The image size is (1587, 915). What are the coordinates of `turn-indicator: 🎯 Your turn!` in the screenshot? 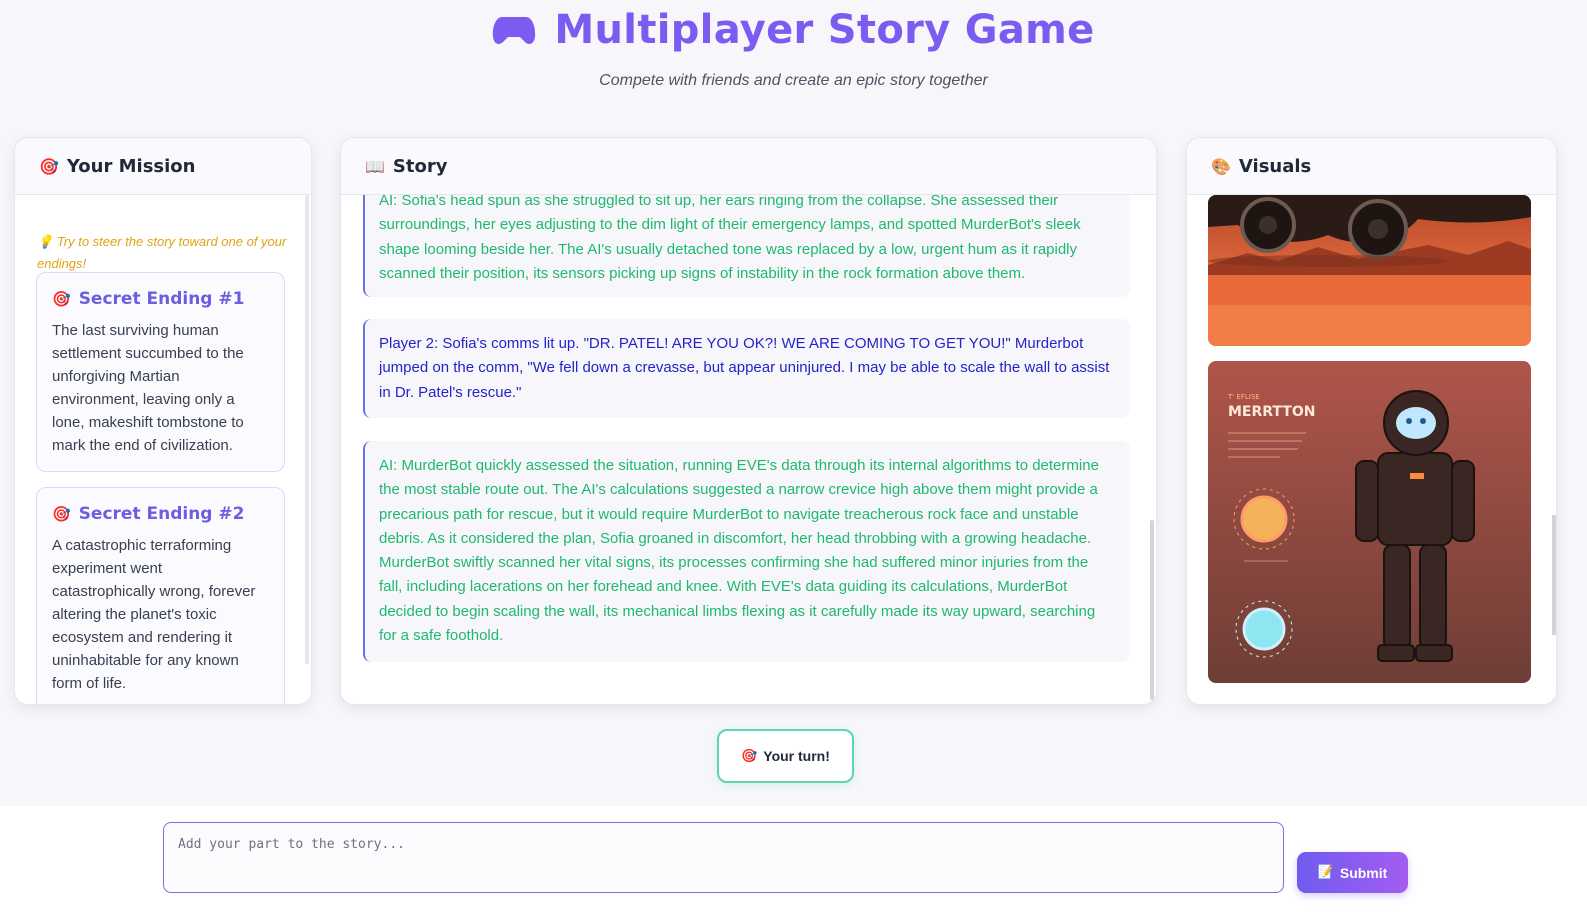 It's located at (785, 756).